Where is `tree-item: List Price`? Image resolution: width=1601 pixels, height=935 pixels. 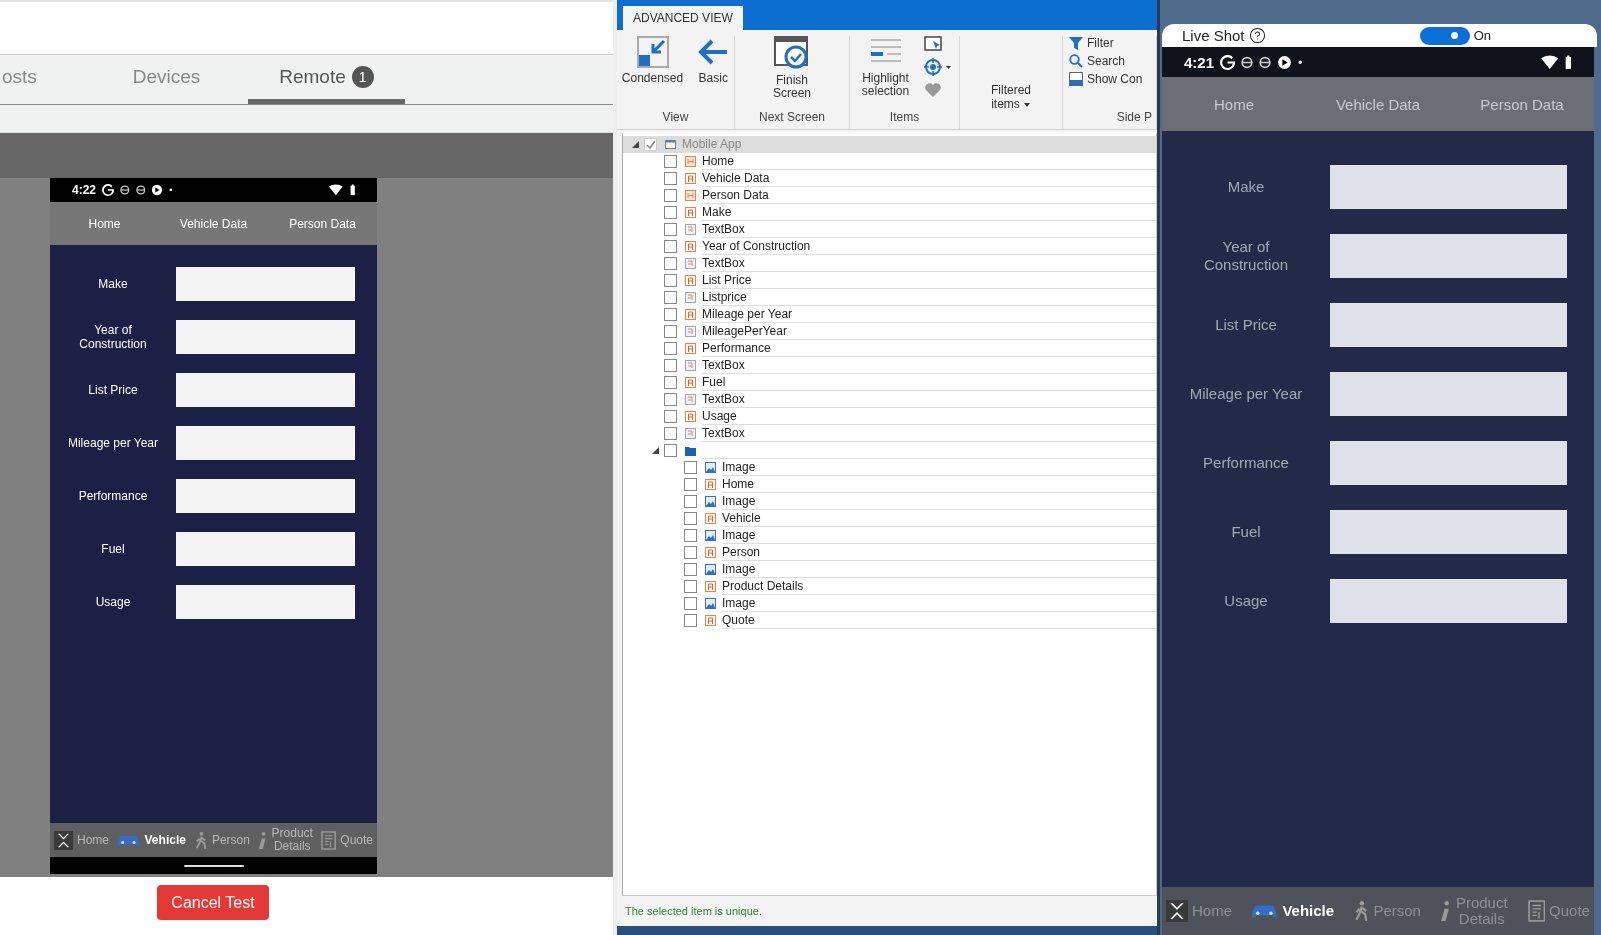 tree-item: List Price is located at coordinates (929, 280).